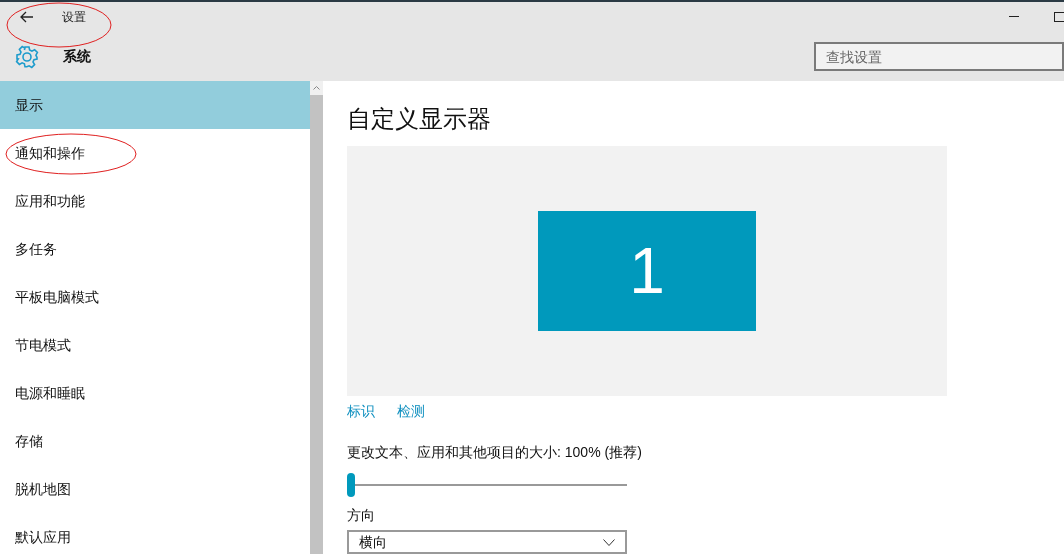 The width and height of the screenshot is (1064, 554). Describe the element at coordinates (487, 485) in the screenshot. I see `slider-track` at that location.